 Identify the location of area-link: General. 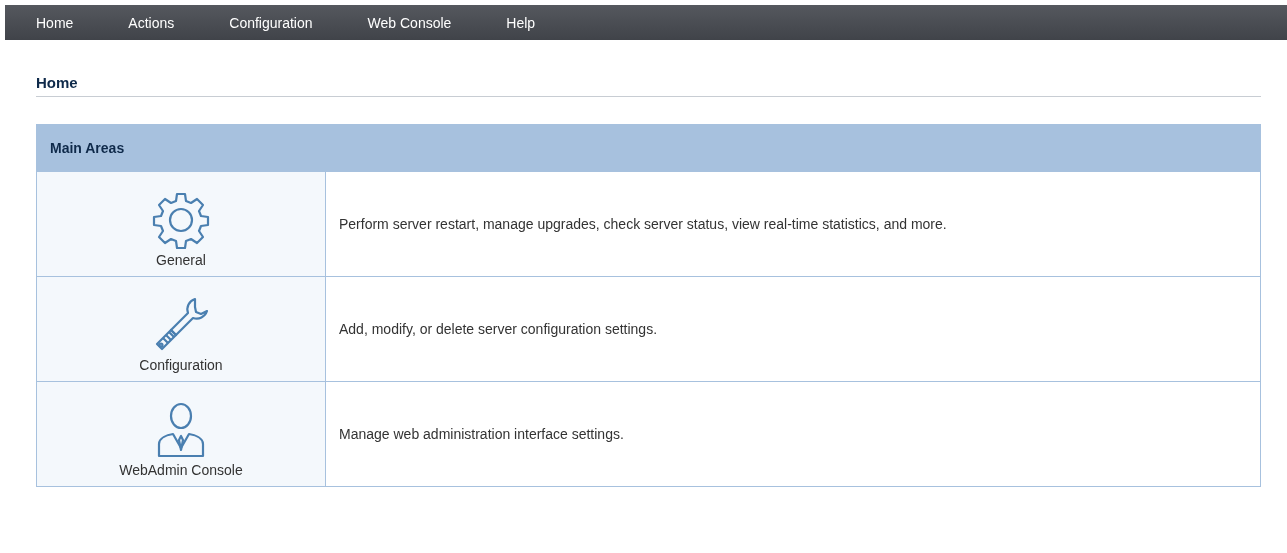
(181, 224).